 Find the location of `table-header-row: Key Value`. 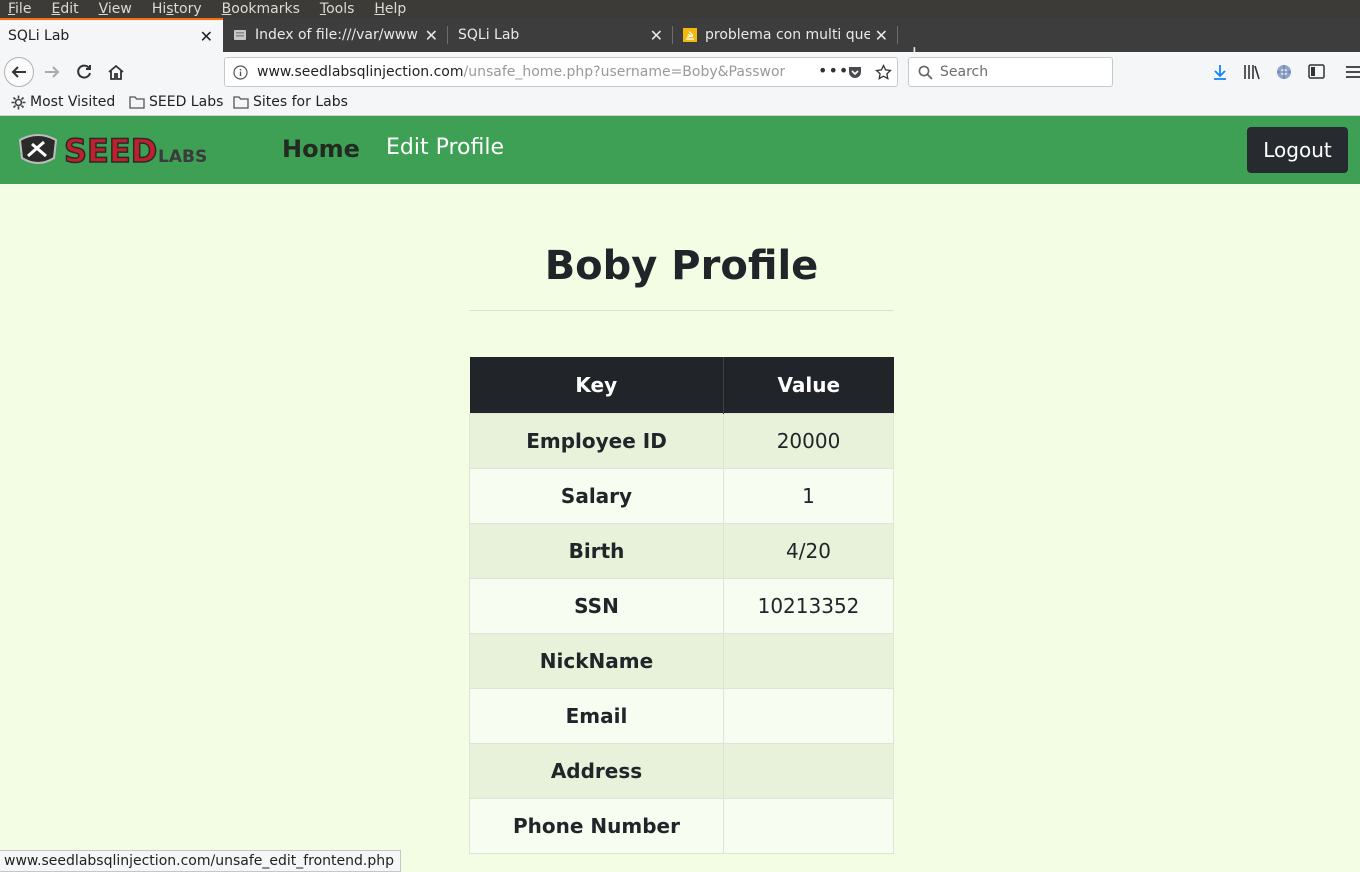

table-header-row: Key Value is located at coordinates (681, 385).